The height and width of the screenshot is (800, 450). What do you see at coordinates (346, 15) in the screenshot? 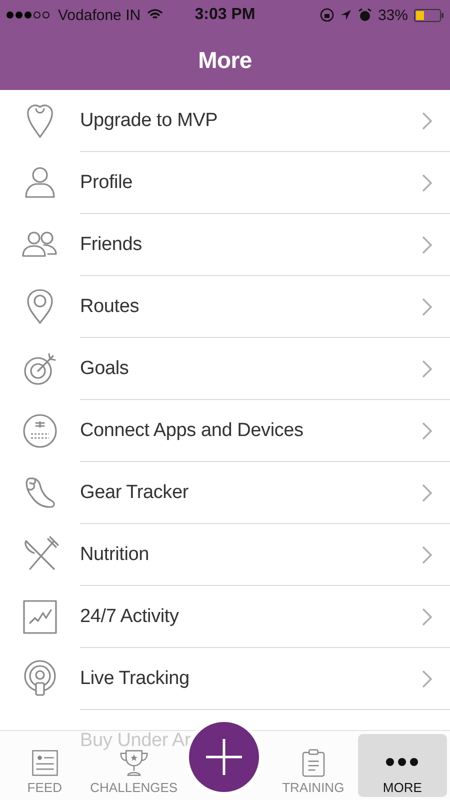
I see `location-arrow-icon` at bounding box center [346, 15].